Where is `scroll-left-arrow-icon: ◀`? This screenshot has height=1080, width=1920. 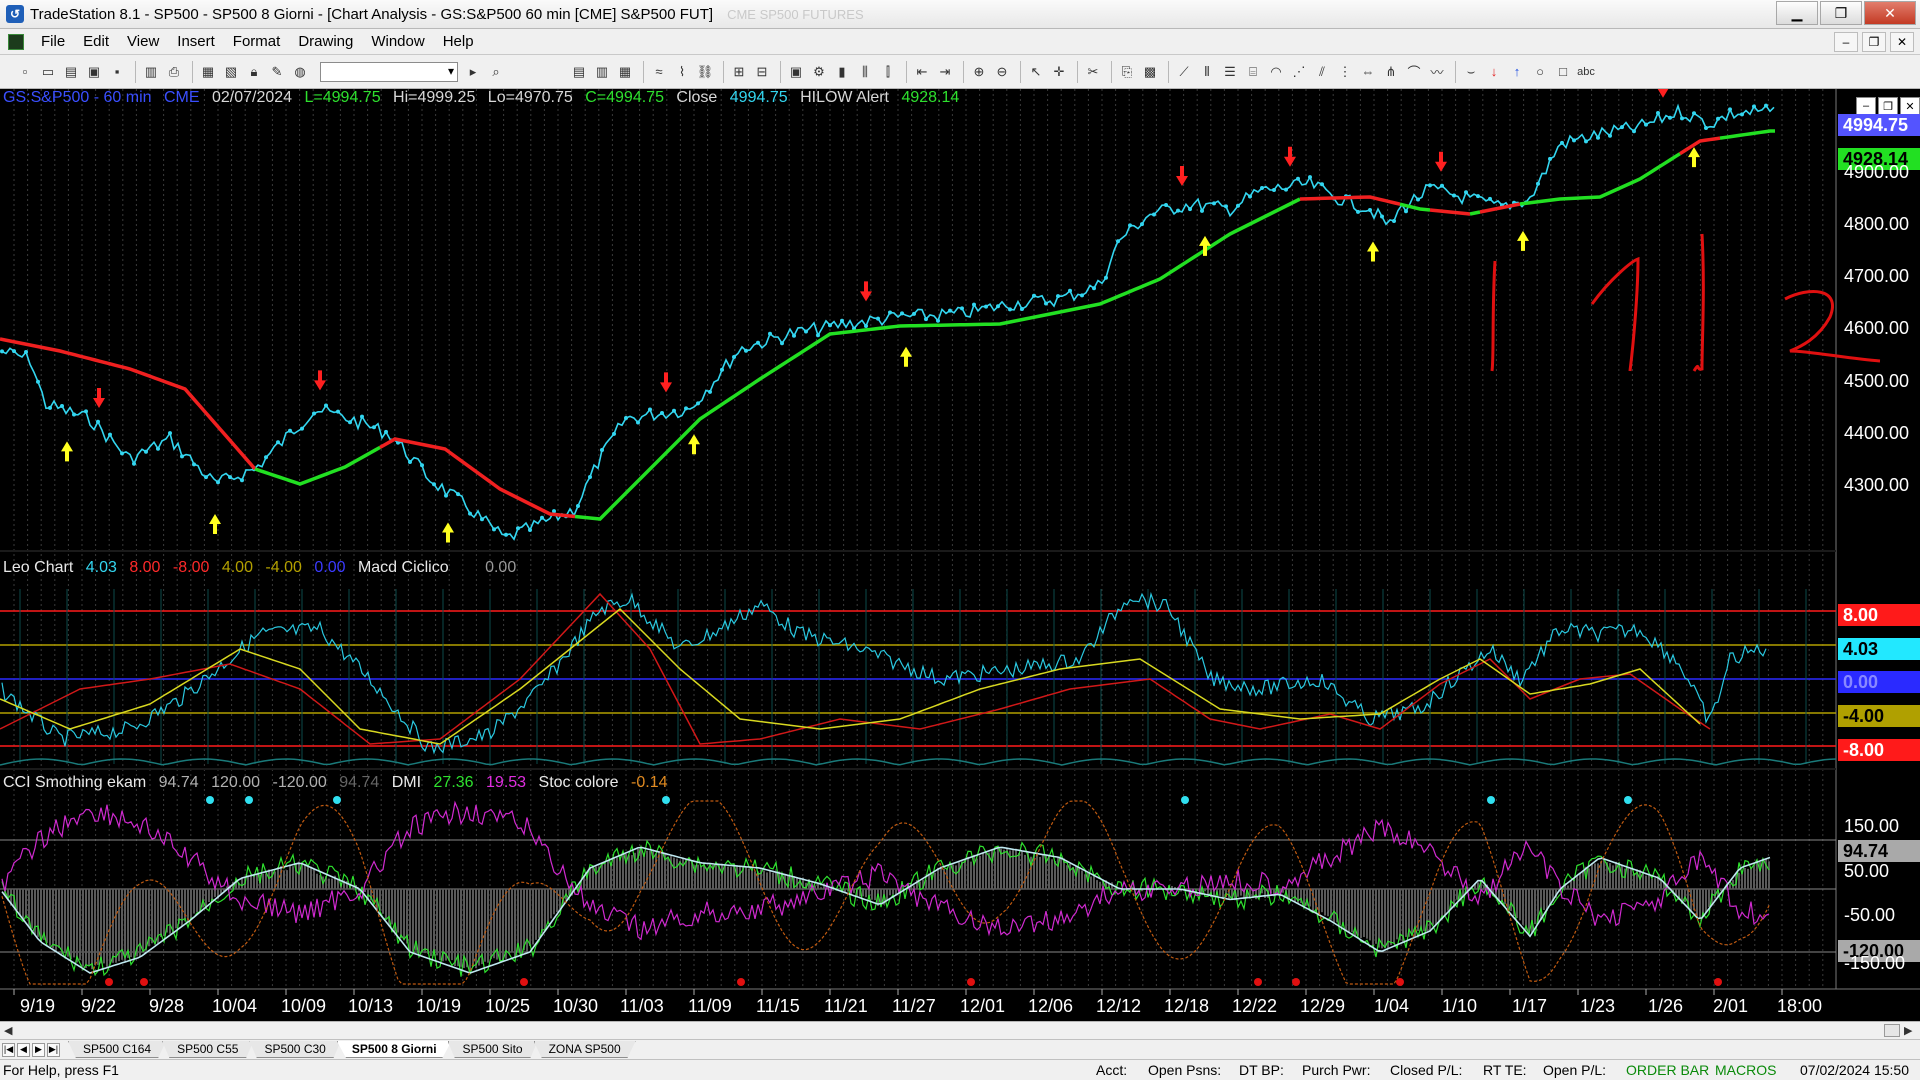 scroll-left-arrow-icon: ◀ is located at coordinates (8, 1030).